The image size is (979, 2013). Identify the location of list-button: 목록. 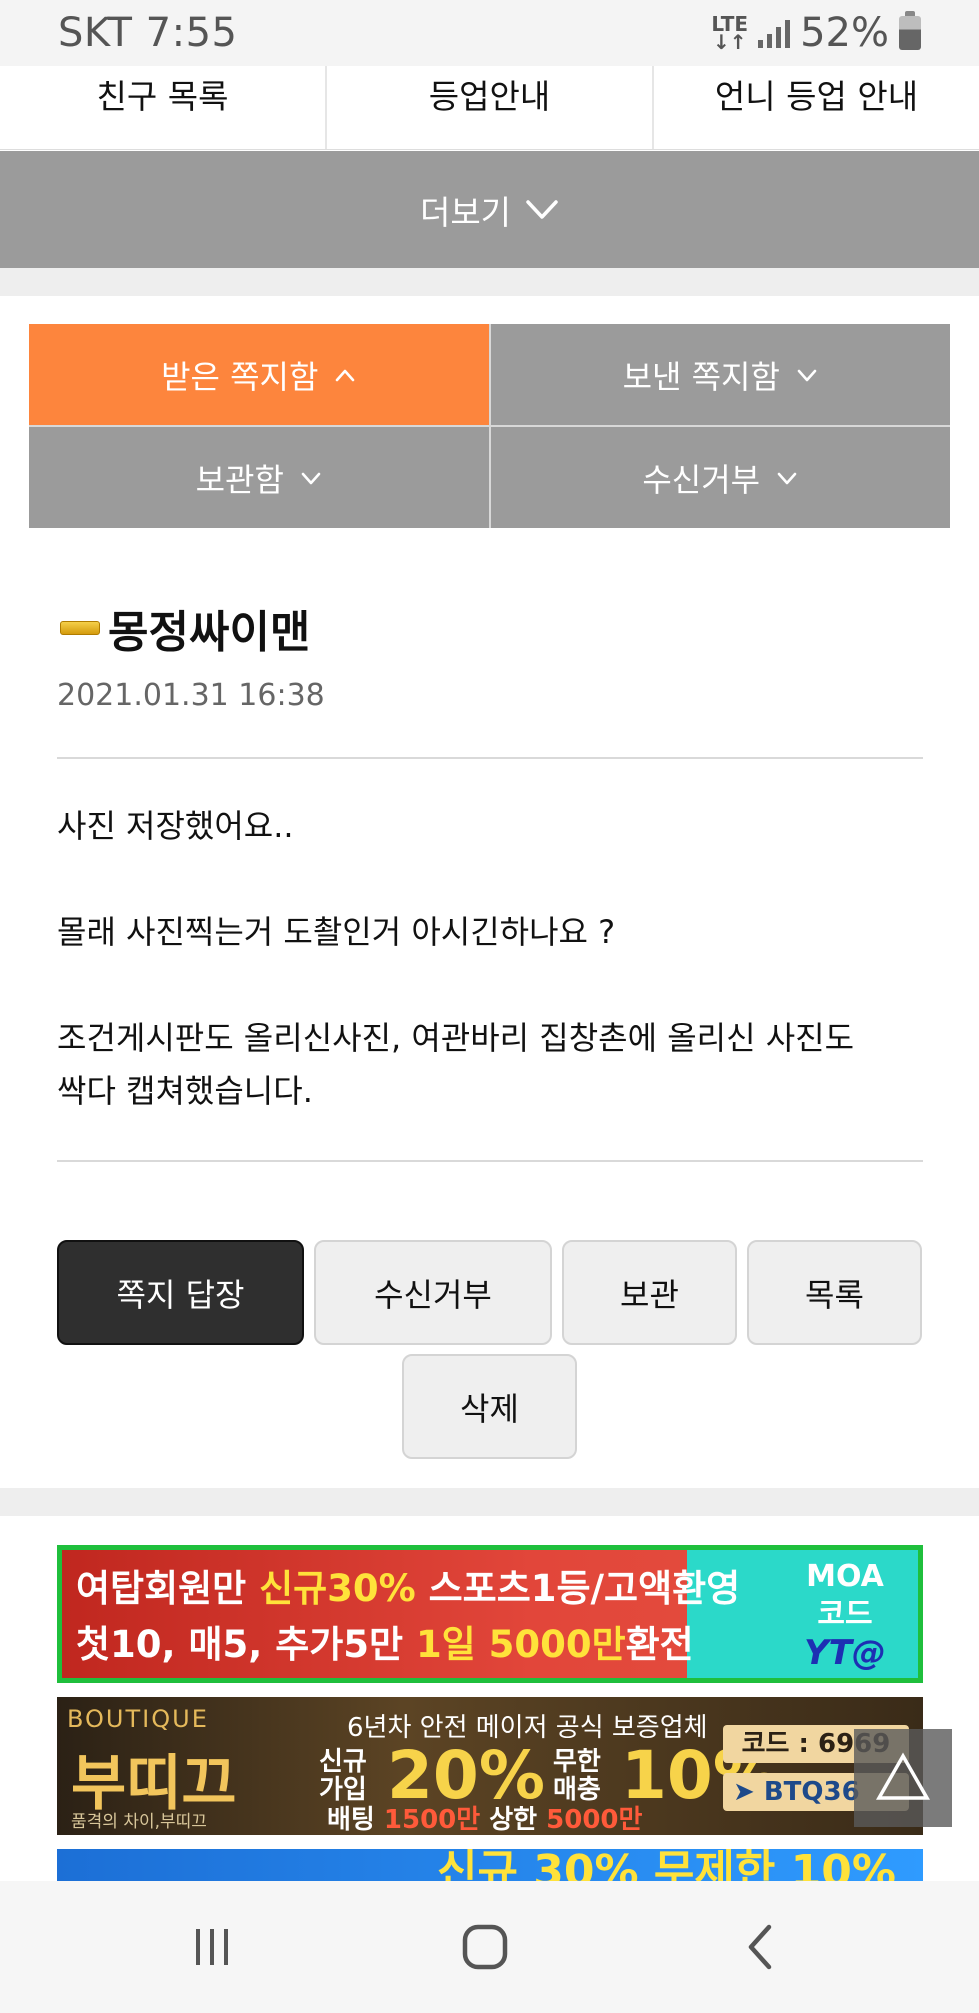
(834, 1292).